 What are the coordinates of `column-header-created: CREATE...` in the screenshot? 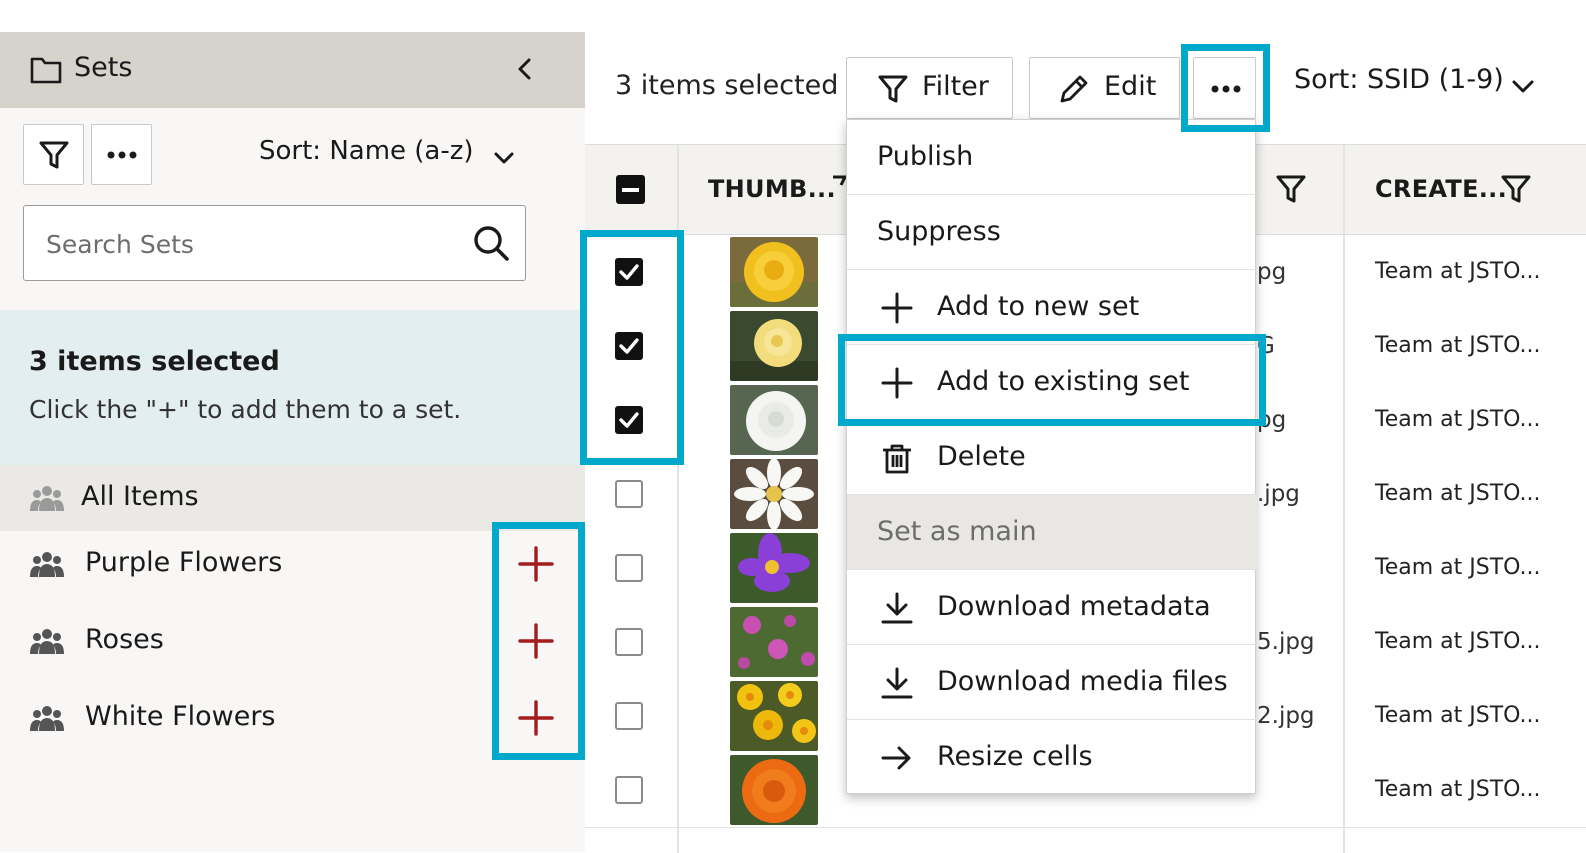 It's located at (1441, 189).